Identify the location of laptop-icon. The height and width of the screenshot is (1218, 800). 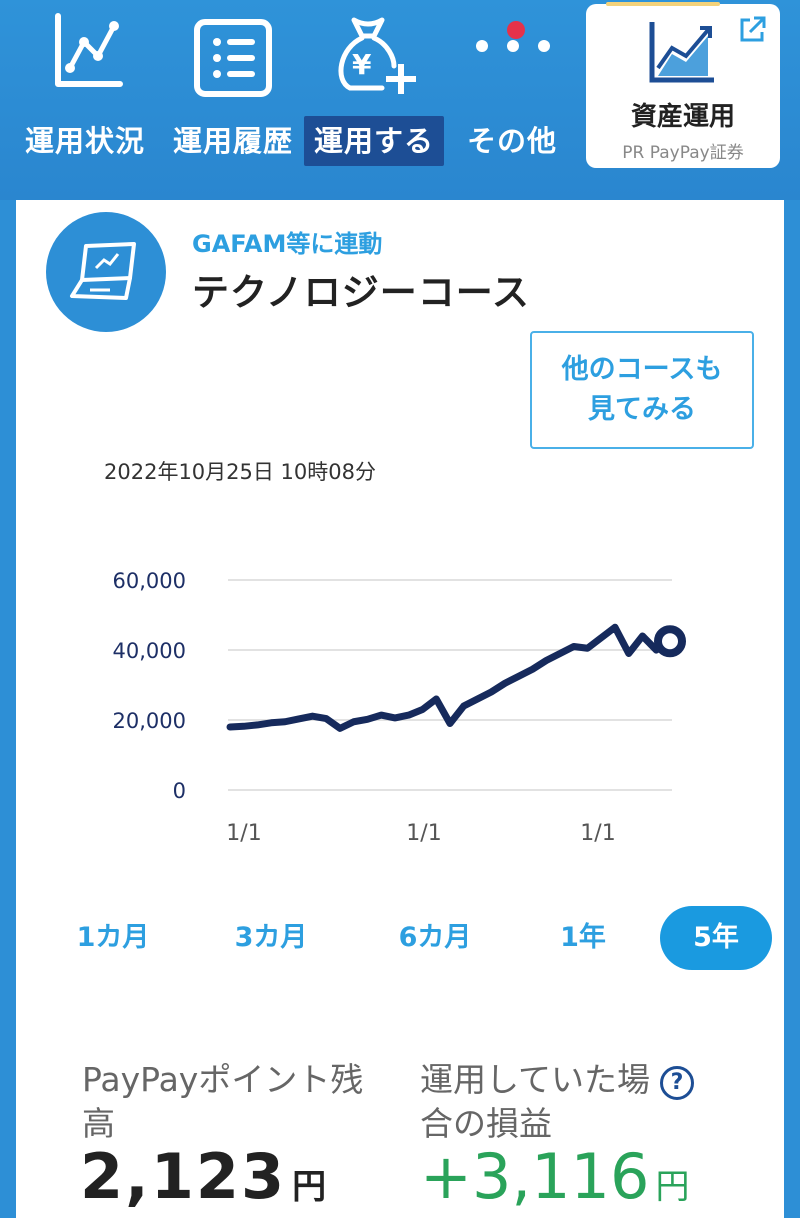
(103, 271).